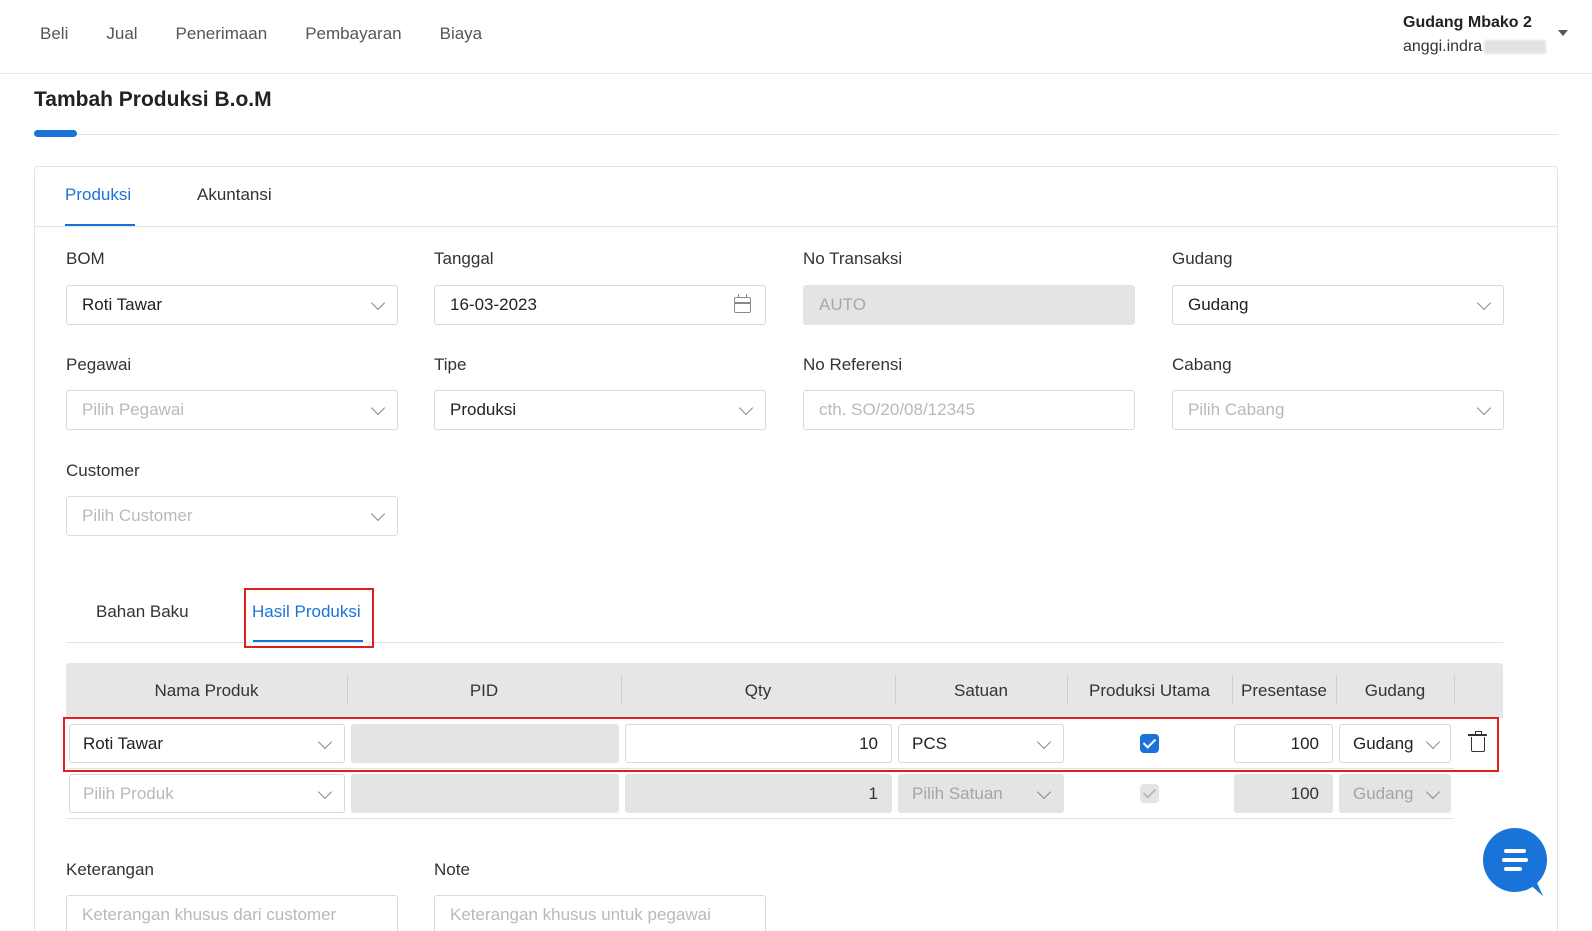 The width and height of the screenshot is (1592, 931). I want to click on customer-placeholder: Pilih Customer, so click(137, 515).